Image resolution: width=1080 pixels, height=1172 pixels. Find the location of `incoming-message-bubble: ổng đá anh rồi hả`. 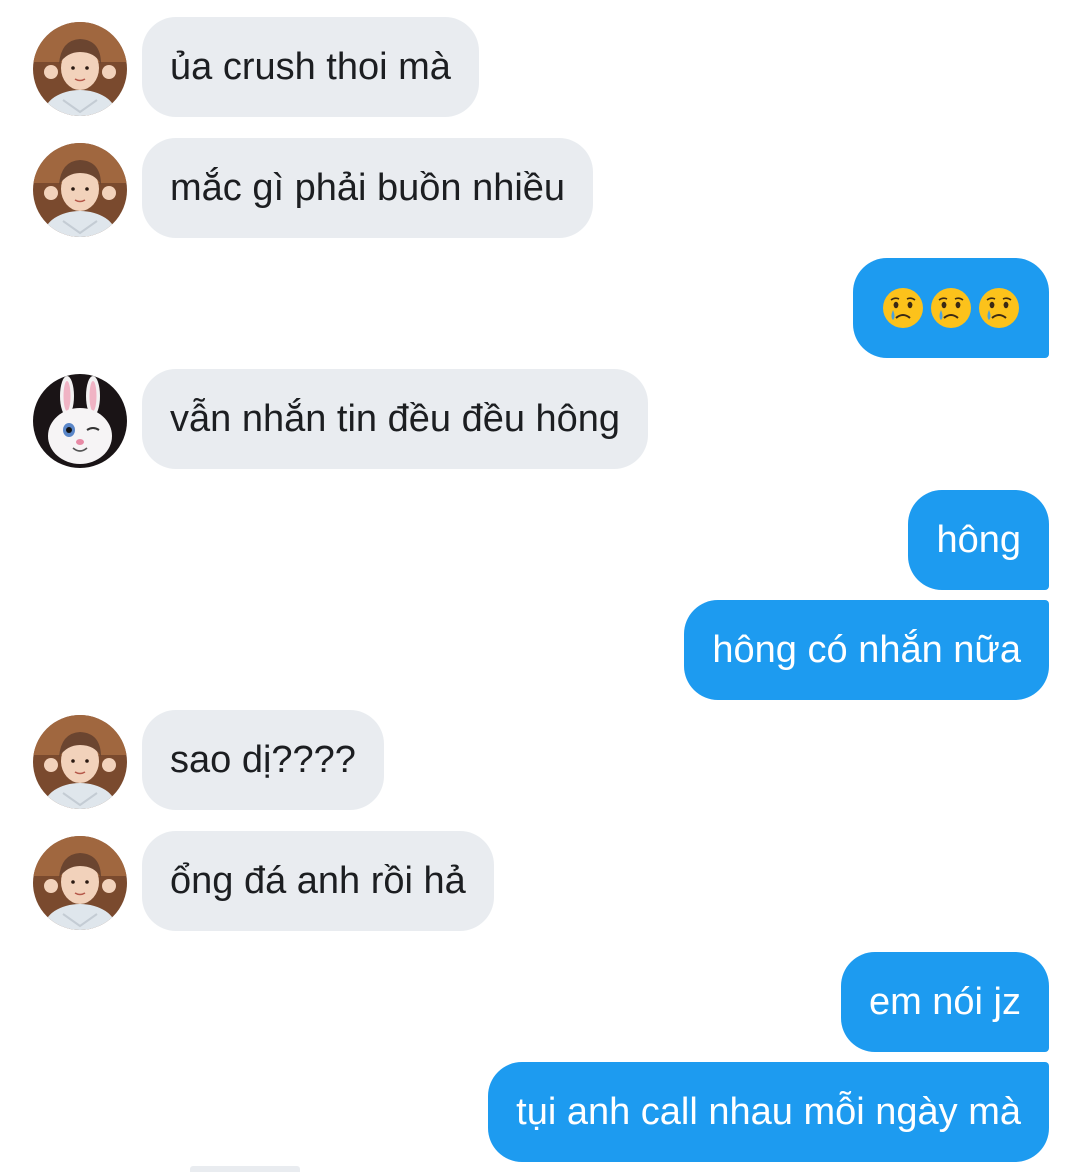

incoming-message-bubble: ổng đá anh rồi hả is located at coordinates (318, 881).